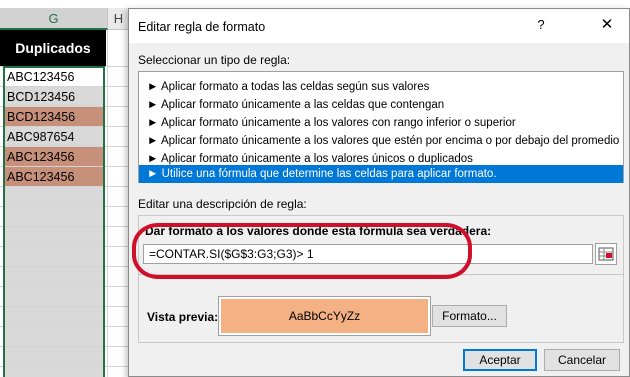  I want to click on range-select-icon, so click(606, 254).